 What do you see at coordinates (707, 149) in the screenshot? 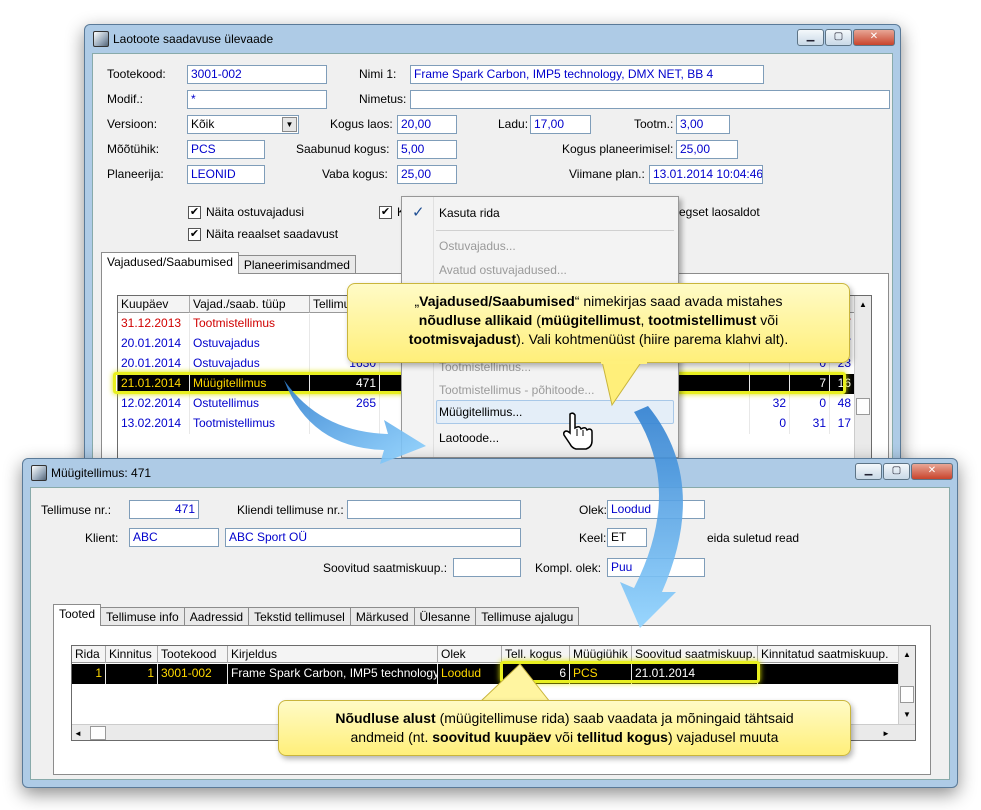
I see `kogus-plan-field: 25,00` at bounding box center [707, 149].